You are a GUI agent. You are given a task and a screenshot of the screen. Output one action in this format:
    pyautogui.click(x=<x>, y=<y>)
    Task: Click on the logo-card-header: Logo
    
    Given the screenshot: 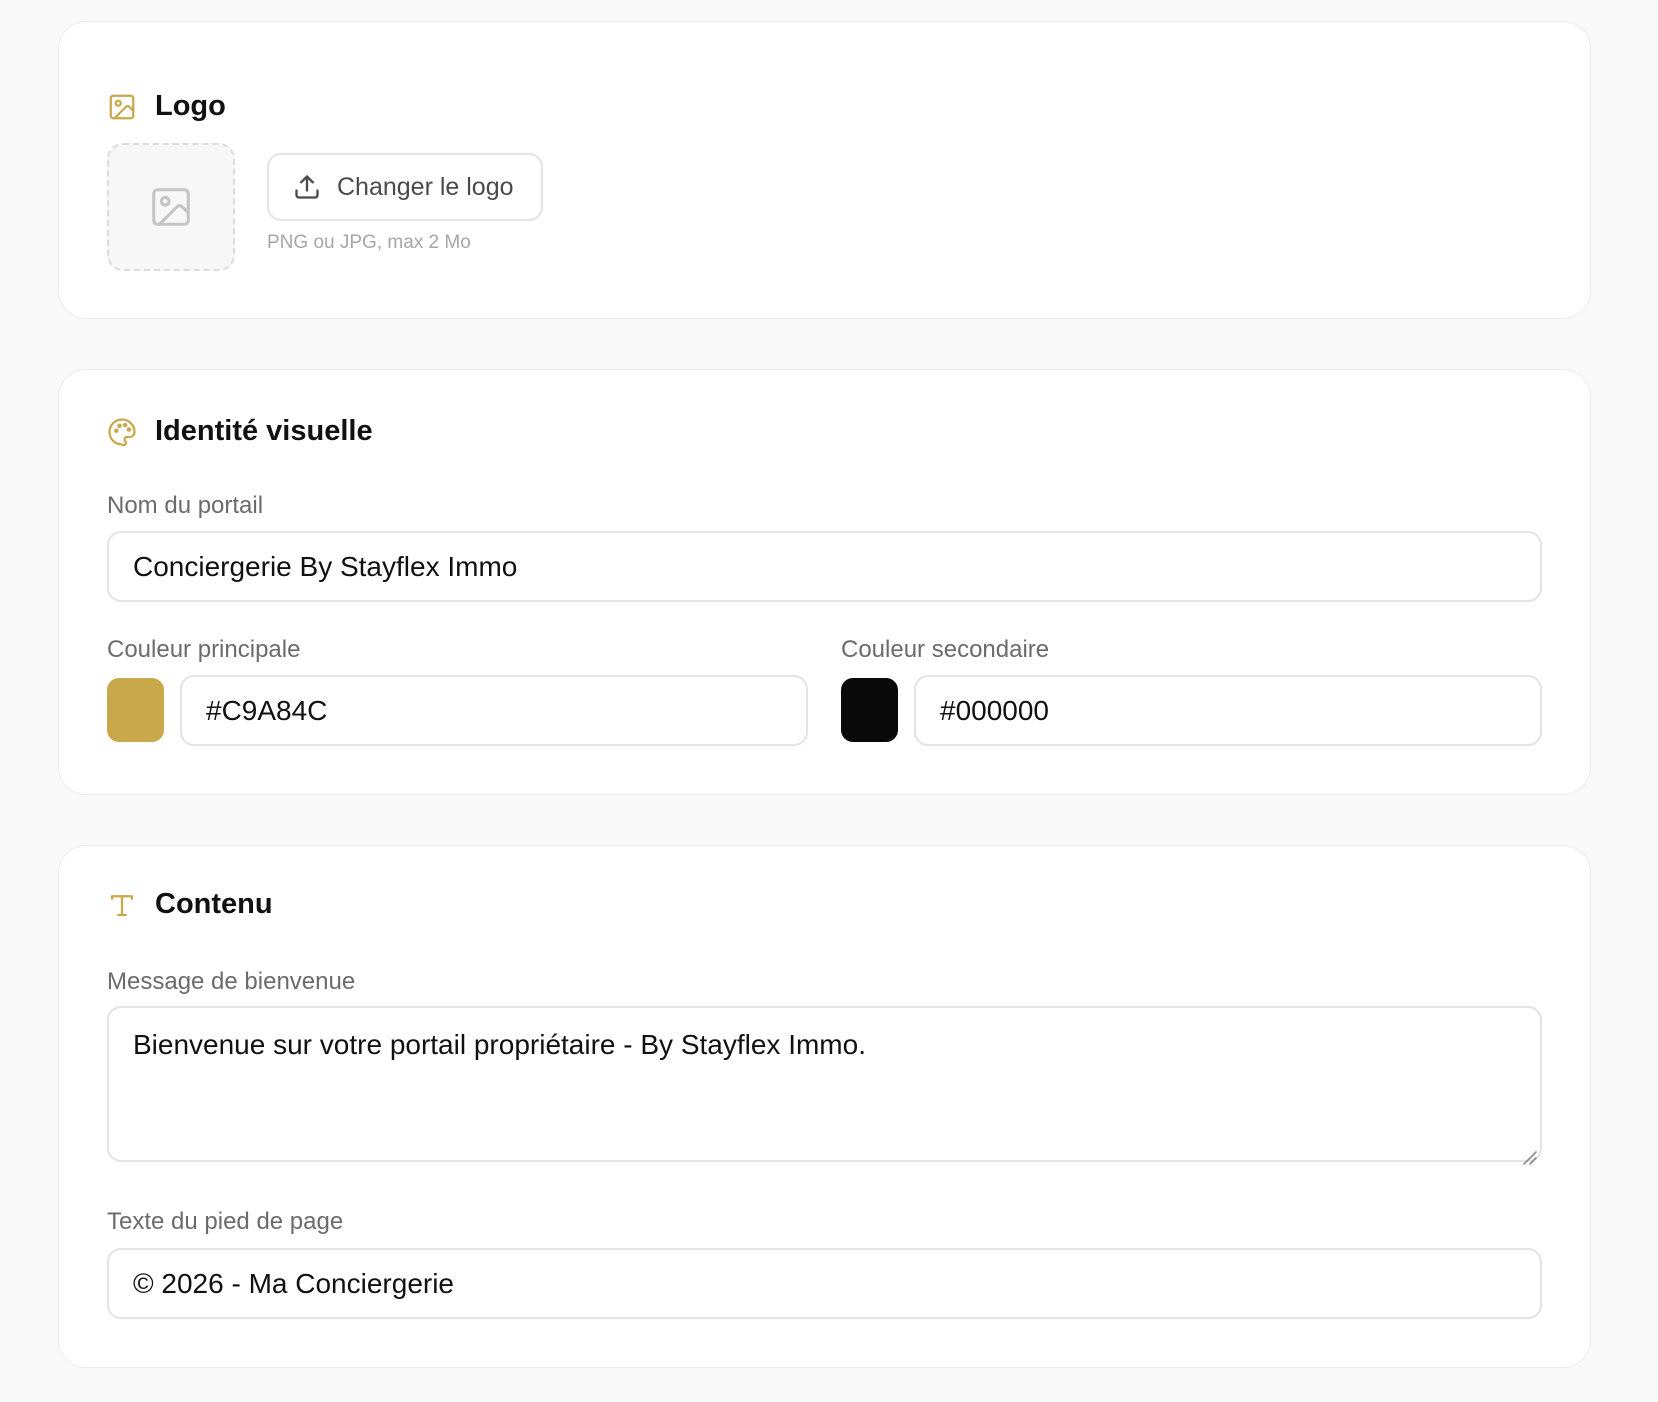 What is the action you would take?
    pyautogui.click(x=166, y=106)
    